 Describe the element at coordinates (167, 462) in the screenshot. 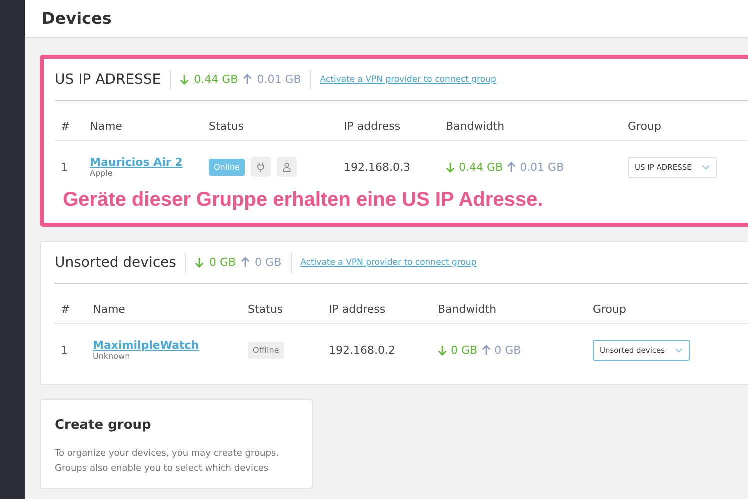

I see `card-description: To organize your devices, you may create groups. Groups also enable you to select which devices` at that location.